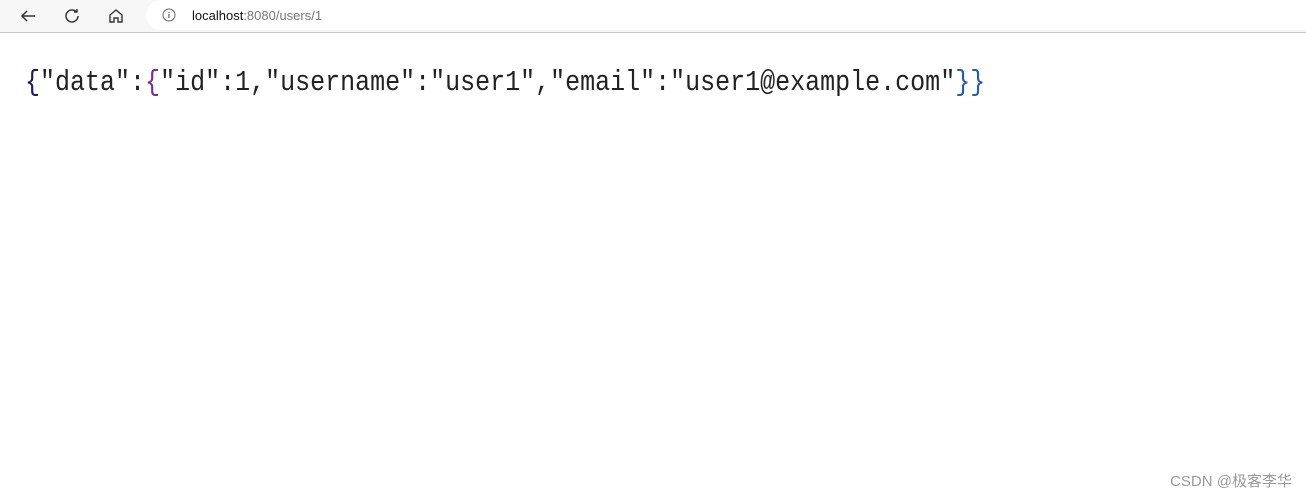  I want to click on watermark: CSDN @极客李华, so click(1231, 481).